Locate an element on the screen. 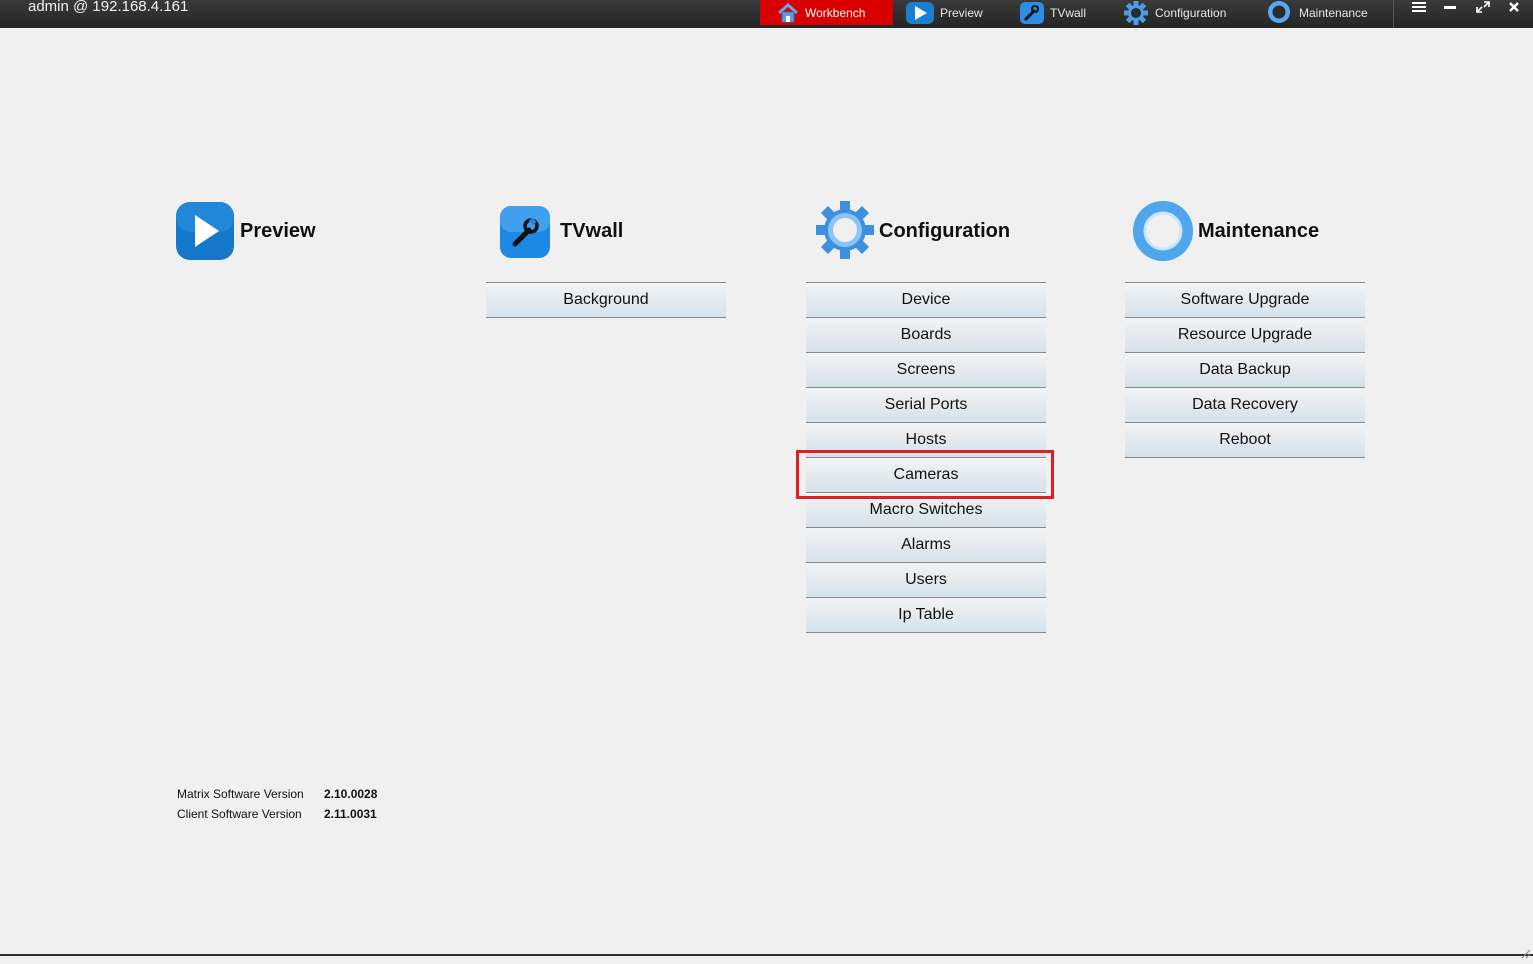 The height and width of the screenshot is (964, 1533). menu-item-background: Background is located at coordinates (606, 300).